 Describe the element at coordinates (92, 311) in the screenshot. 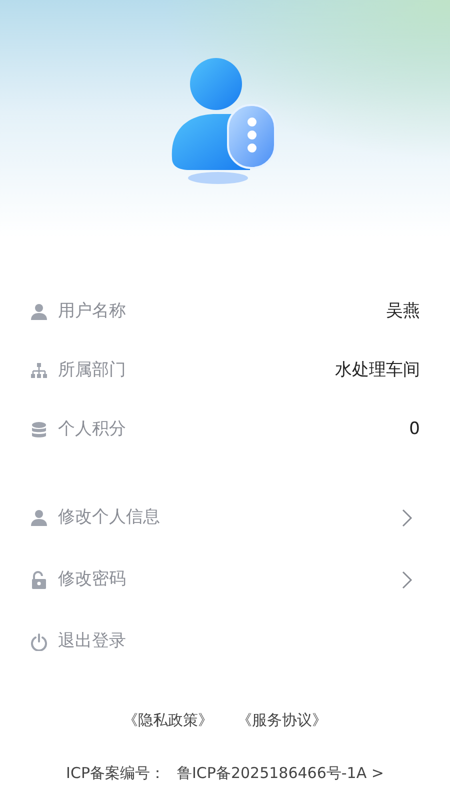

I see `field-label: 用户名称` at that location.